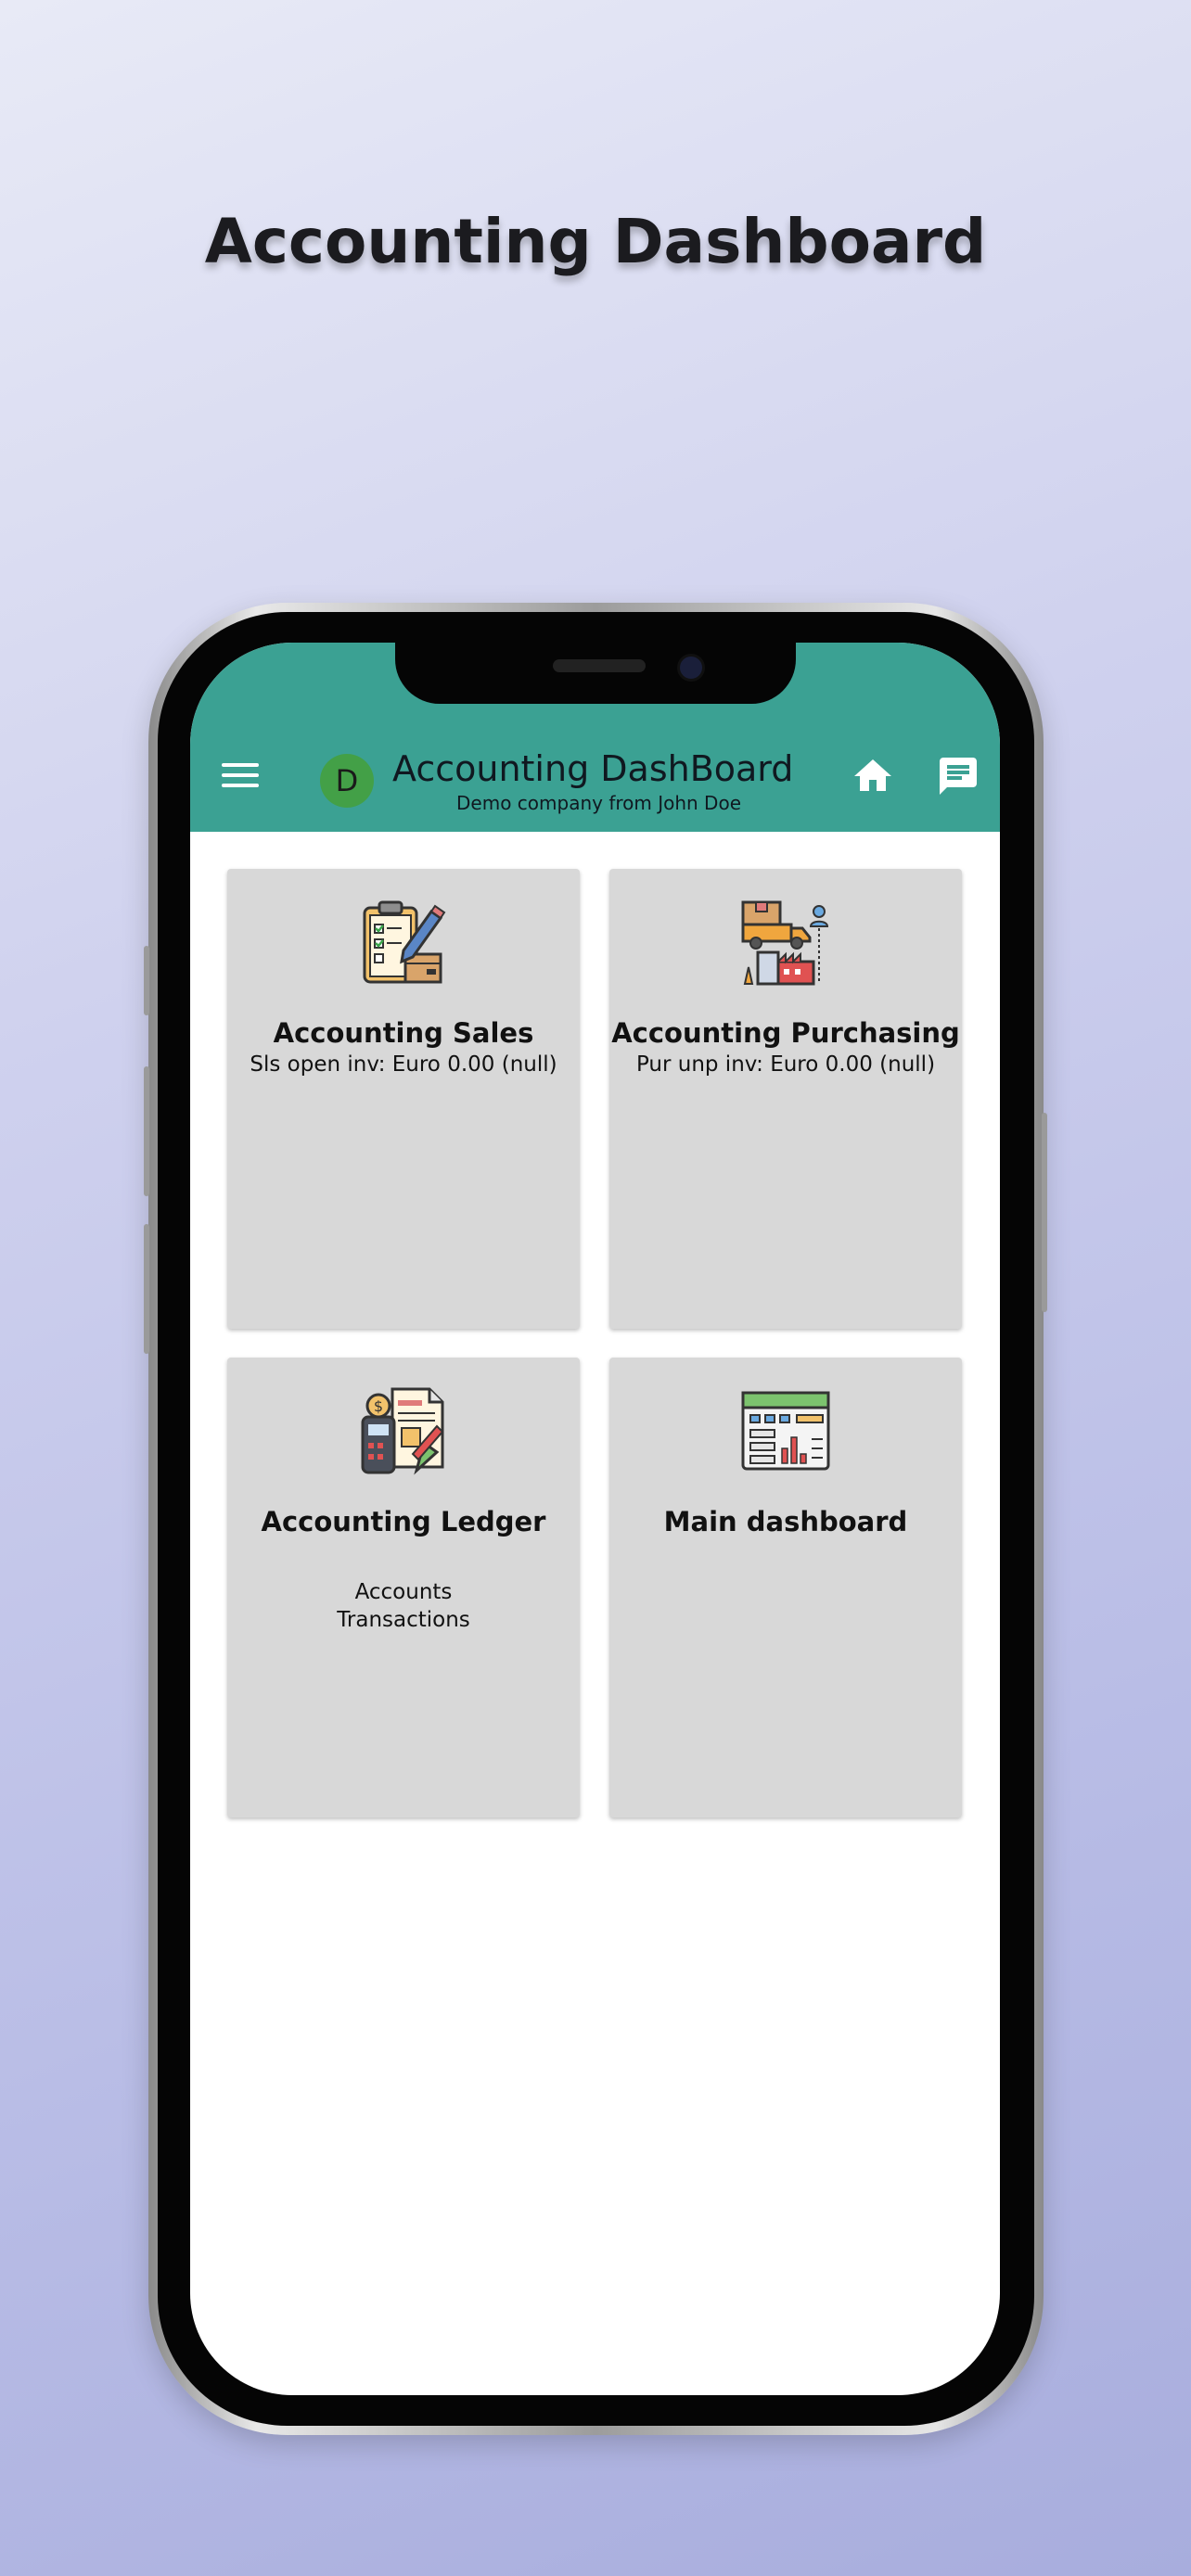  Describe the element at coordinates (240, 777) in the screenshot. I see `hamburger-menu-icon` at that location.